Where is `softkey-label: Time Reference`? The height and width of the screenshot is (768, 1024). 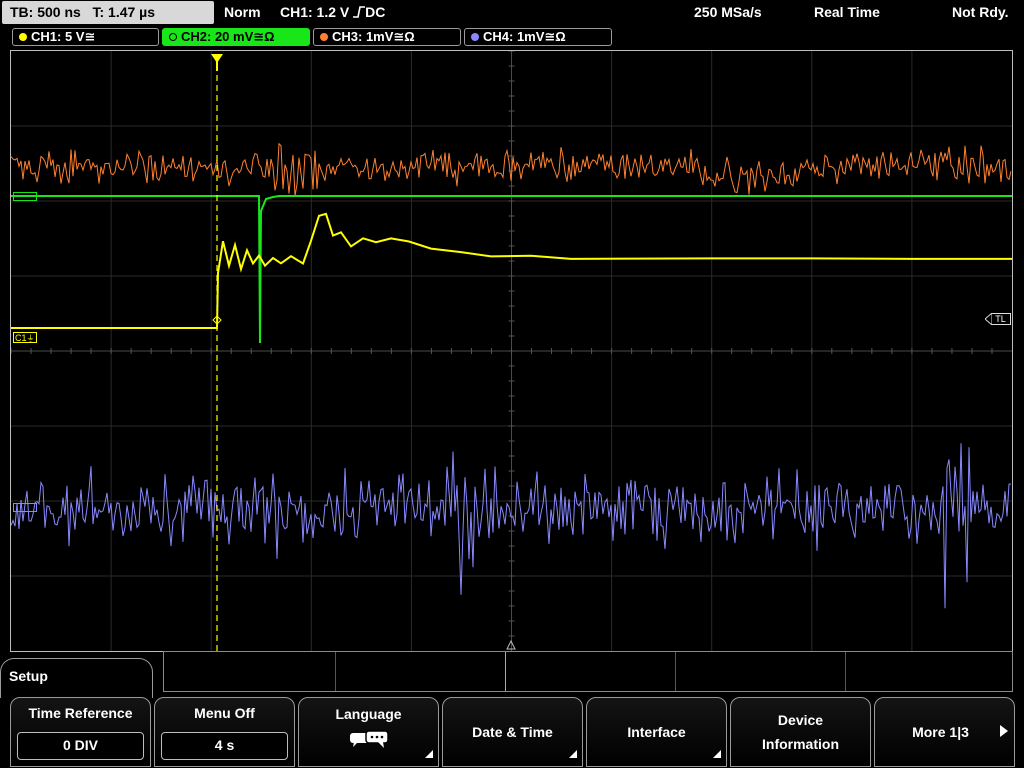
softkey-label: Time Reference is located at coordinates (80, 713).